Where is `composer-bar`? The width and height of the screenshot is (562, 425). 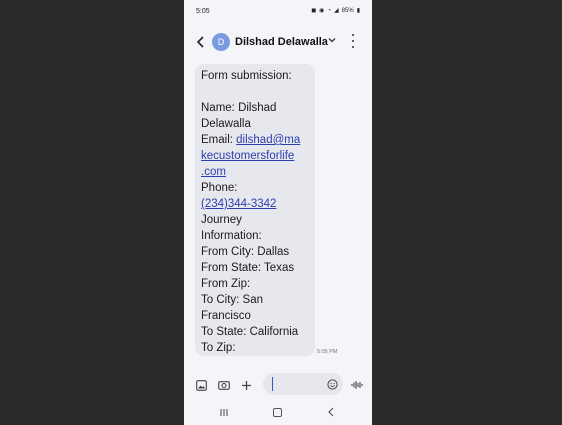
composer-bar is located at coordinates (278, 385).